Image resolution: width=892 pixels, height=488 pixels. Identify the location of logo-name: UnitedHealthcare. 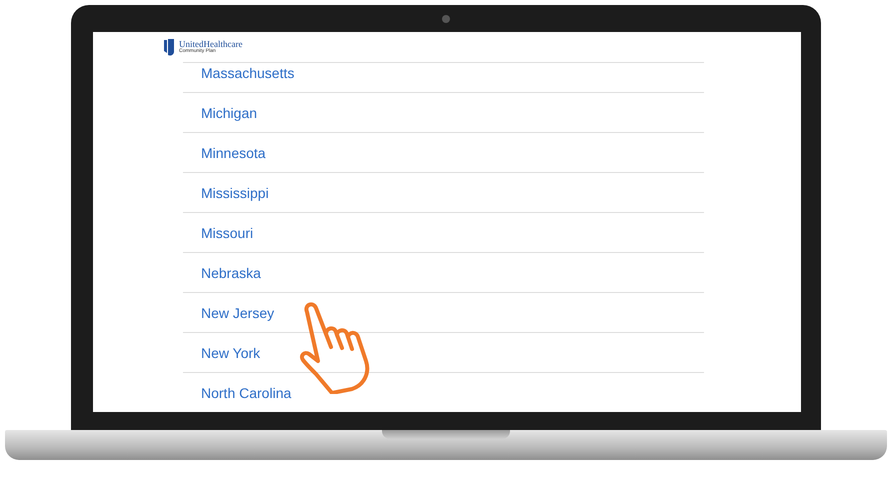
(210, 44).